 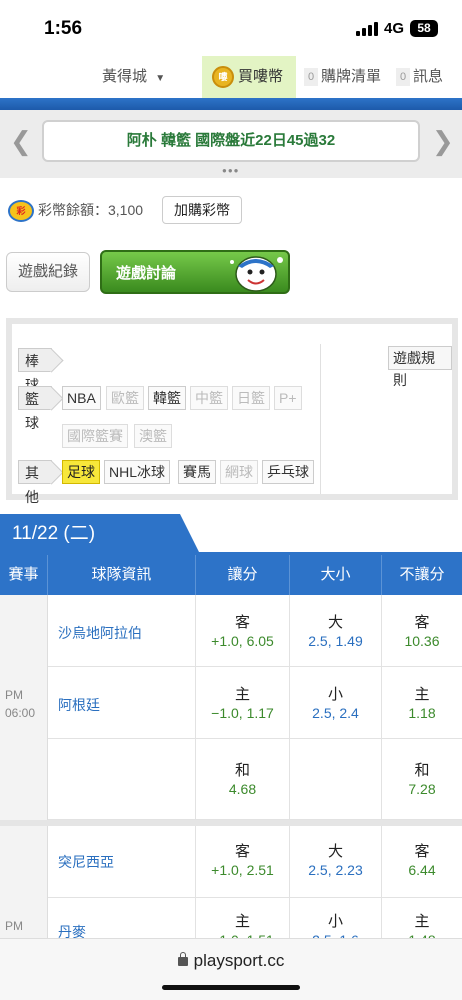 I want to click on chip-korea-basketball: 韓籃, so click(x=167, y=398).